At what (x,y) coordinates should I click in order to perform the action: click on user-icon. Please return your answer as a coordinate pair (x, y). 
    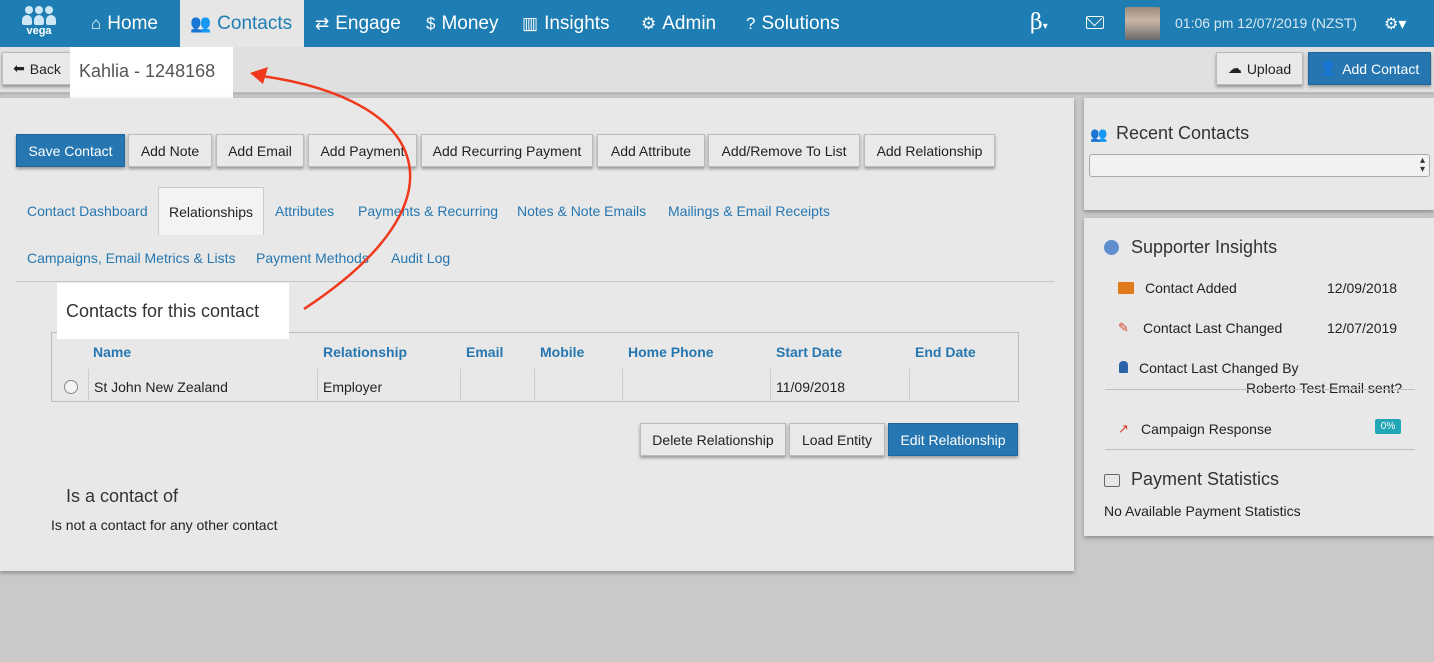
    Looking at the image, I should click on (1123, 367).